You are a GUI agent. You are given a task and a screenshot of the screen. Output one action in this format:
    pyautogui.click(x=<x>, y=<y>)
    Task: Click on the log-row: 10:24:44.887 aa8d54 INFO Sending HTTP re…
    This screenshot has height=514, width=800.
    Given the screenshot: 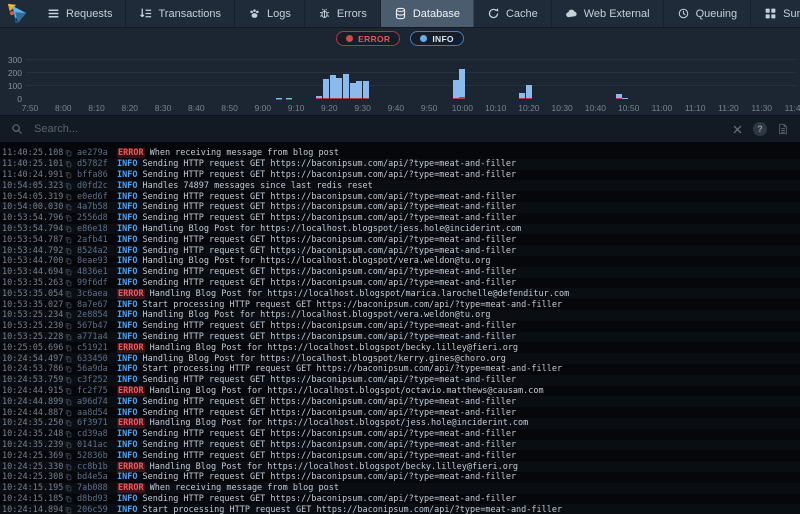 What is the action you would take?
    pyautogui.click(x=400, y=412)
    